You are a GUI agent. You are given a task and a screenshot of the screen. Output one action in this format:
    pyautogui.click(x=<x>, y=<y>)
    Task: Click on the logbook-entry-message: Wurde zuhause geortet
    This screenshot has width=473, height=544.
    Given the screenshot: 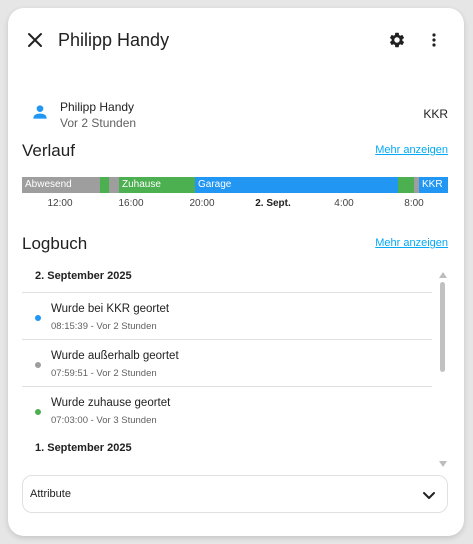 What is the action you would take?
    pyautogui.click(x=111, y=403)
    